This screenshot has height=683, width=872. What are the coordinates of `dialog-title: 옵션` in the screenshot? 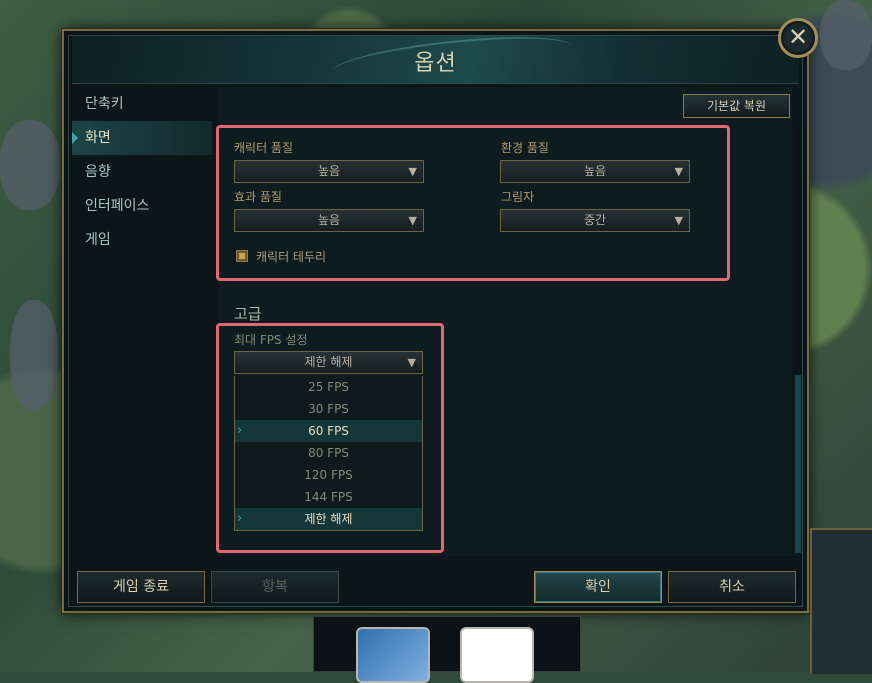 It's located at (435, 63).